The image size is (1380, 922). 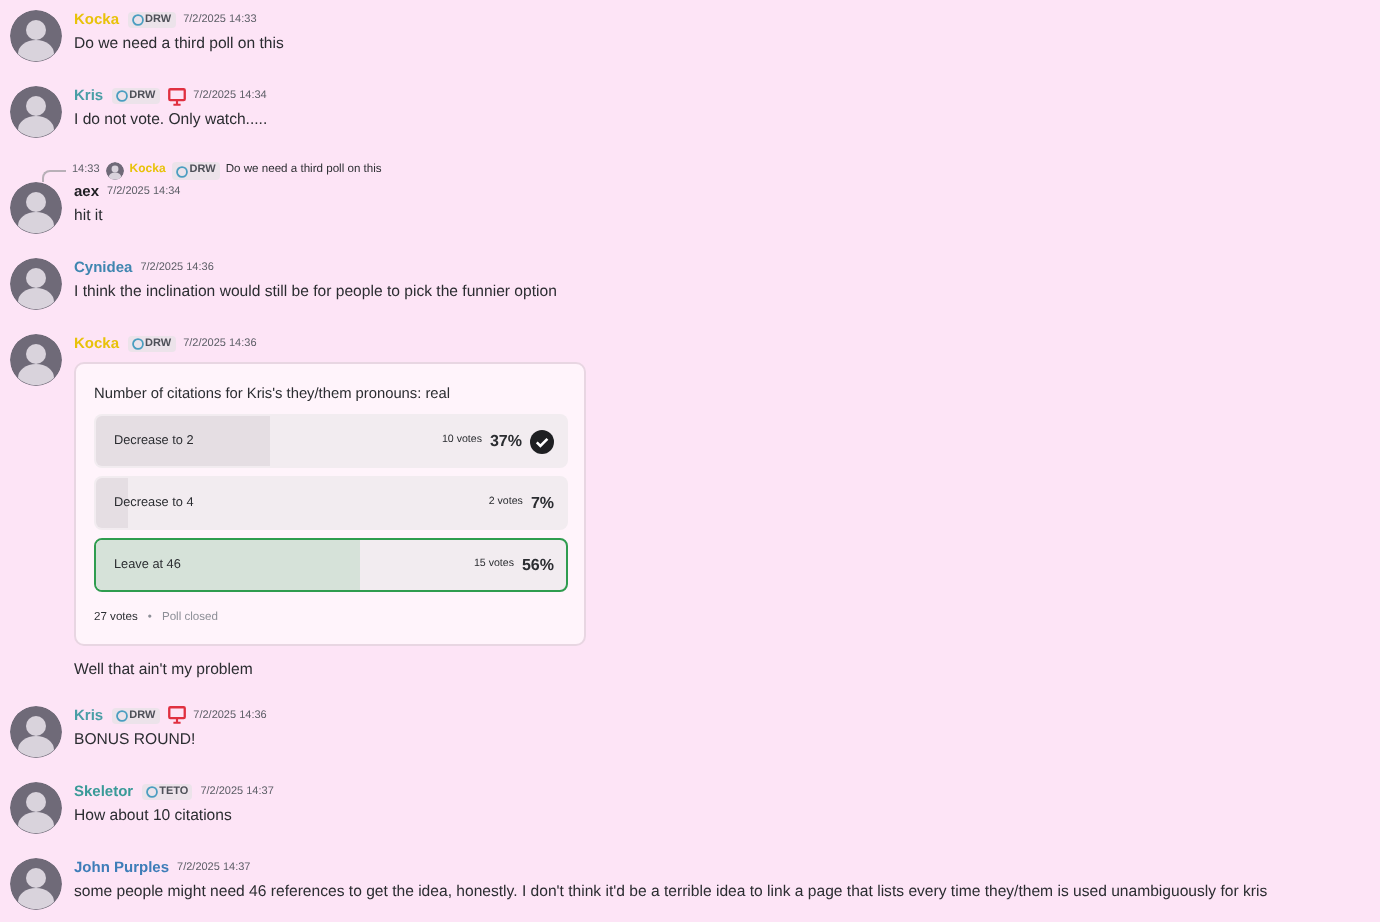 What do you see at coordinates (542, 503) in the screenshot?
I see `vote-percent: 7%` at bounding box center [542, 503].